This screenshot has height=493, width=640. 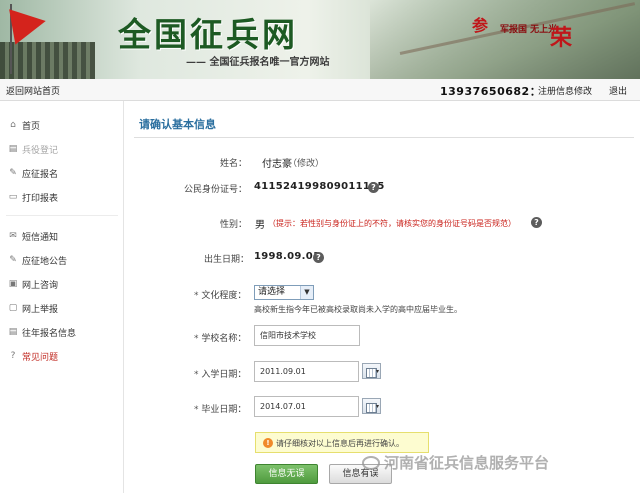 What do you see at coordinates (480, 25) in the screenshot?
I see `slogan-part-1: 参` at bounding box center [480, 25].